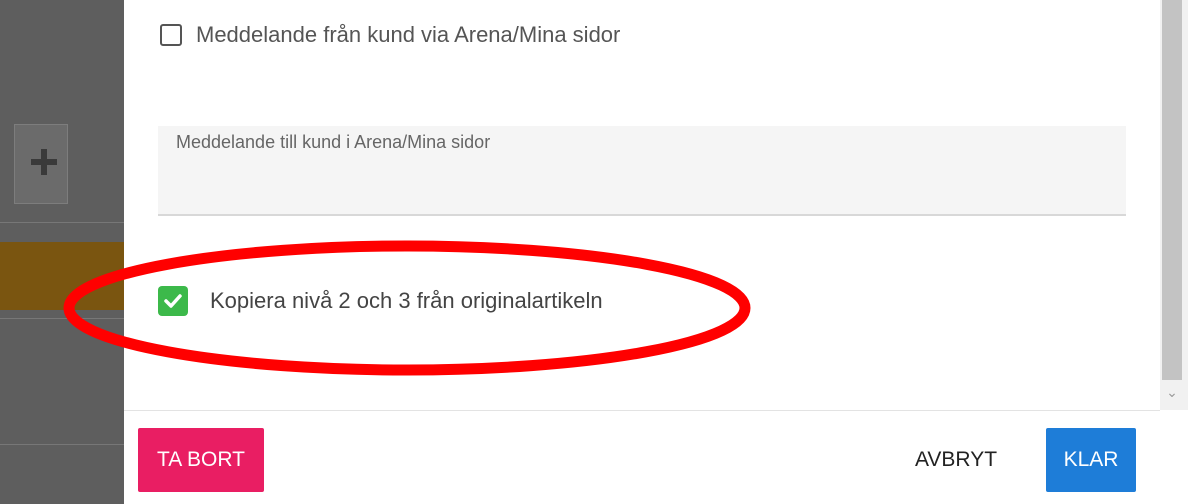 The height and width of the screenshot is (504, 1188). I want to click on plus-icon, so click(44, 162).